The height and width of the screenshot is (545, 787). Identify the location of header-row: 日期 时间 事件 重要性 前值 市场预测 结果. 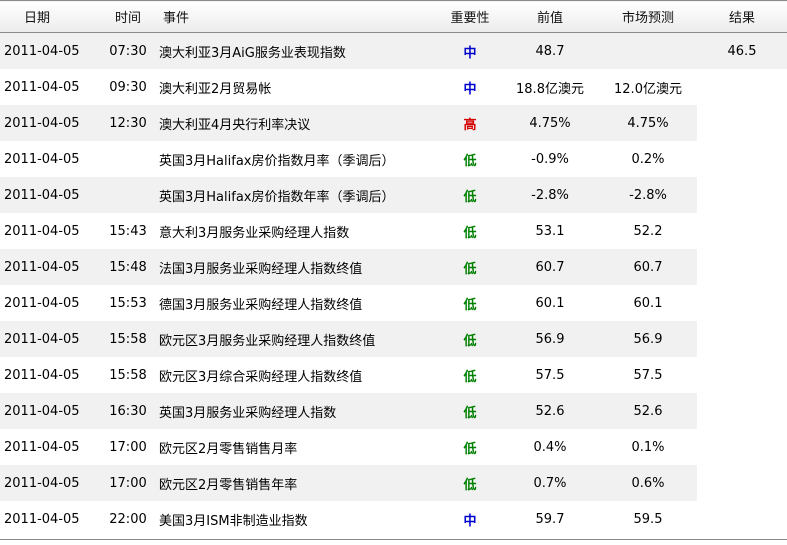
(393, 16).